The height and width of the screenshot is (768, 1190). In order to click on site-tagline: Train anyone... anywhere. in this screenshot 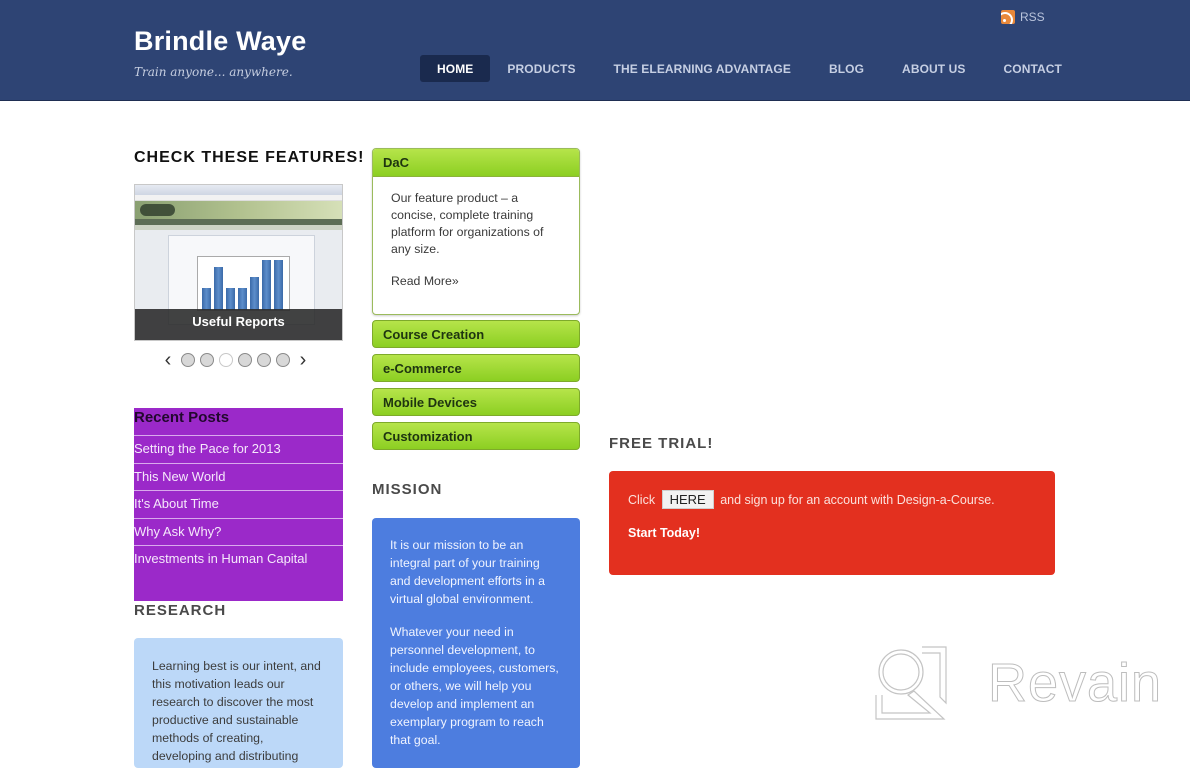, I will do `click(213, 72)`.